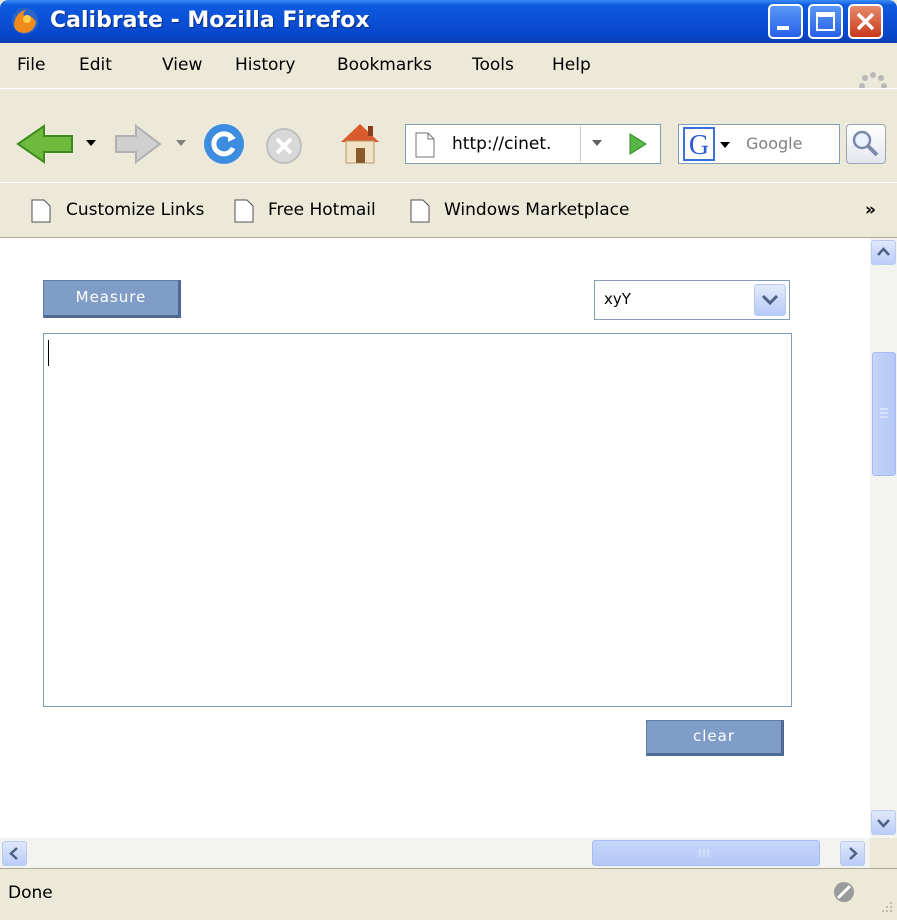 This screenshot has height=920, width=897. Describe the element at coordinates (774, 143) in the screenshot. I see `search-placeholder: Google` at that location.